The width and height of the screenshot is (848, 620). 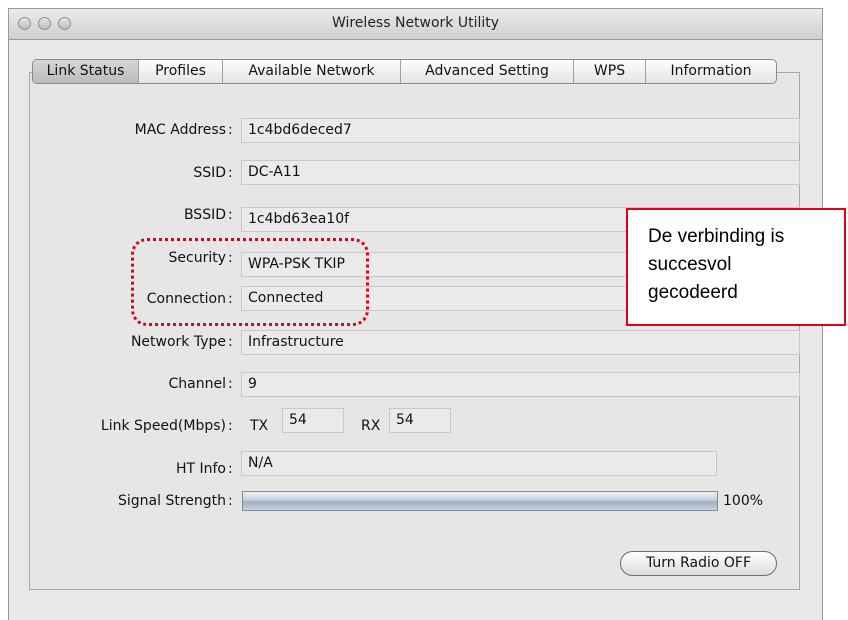 What do you see at coordinates (371, 426) in the screenshot?
I see `rx-label: RX` at bounding box center [371, 426].